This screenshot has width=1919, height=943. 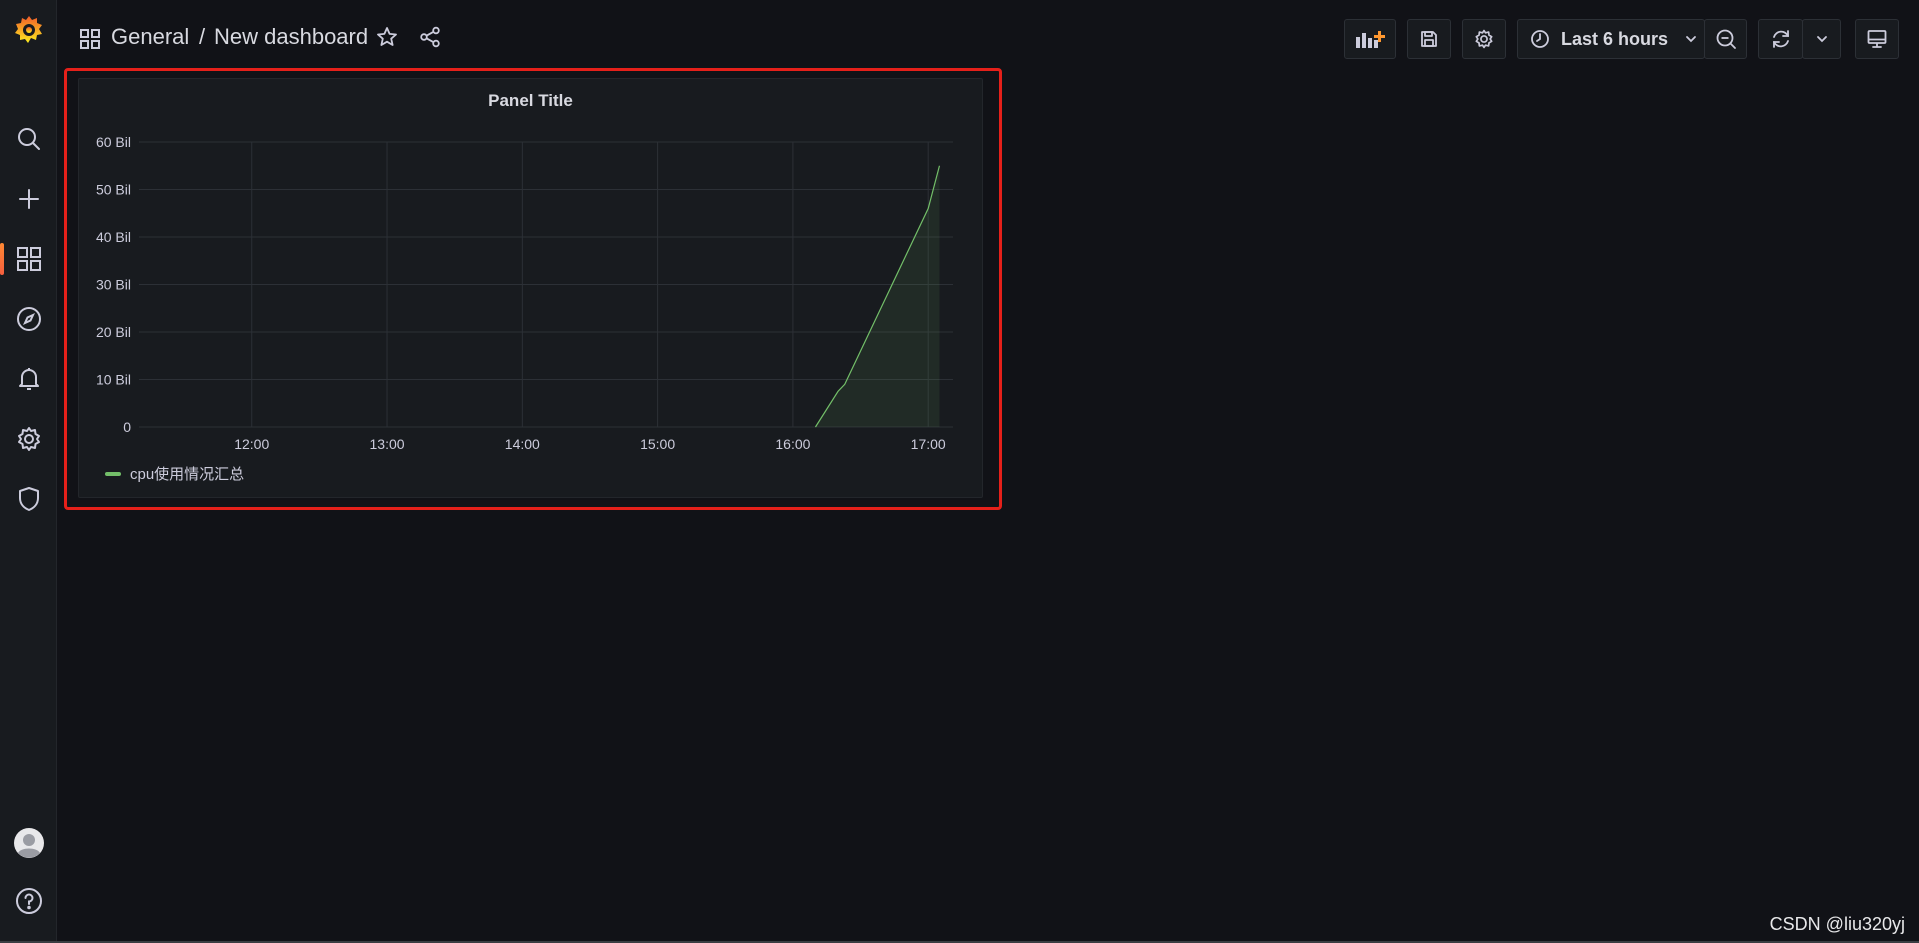 I want to click on add-panel-icon, so click(x=1370, y=39).